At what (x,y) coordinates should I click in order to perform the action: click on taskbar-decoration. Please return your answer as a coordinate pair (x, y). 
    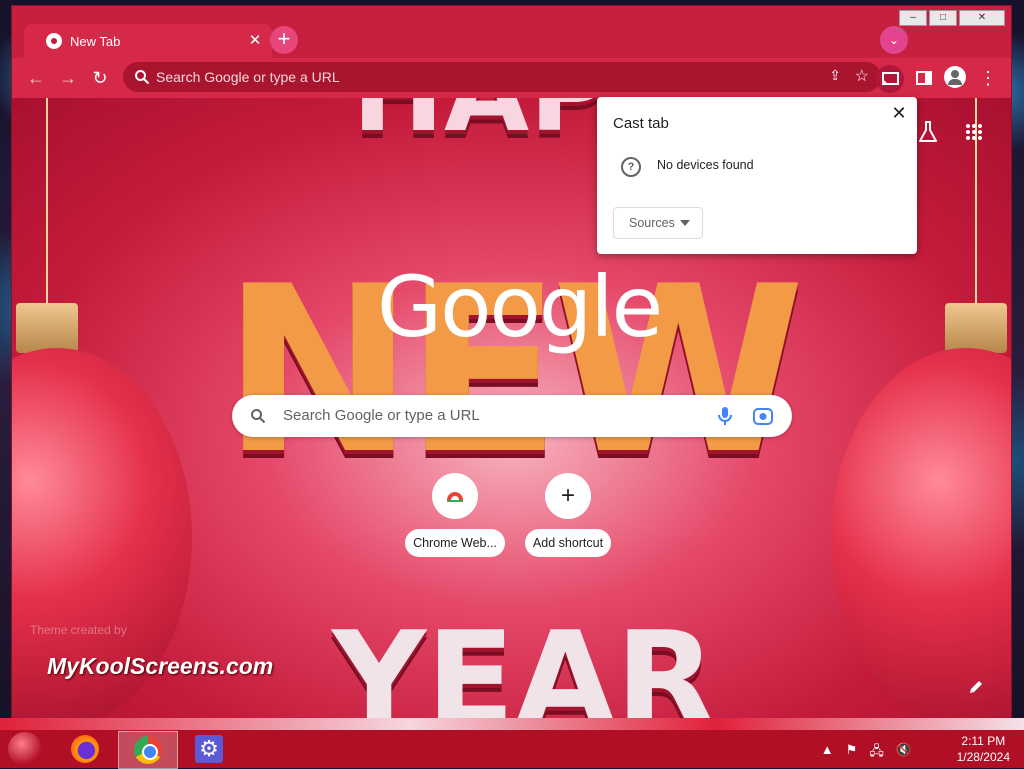
    Looking at the image, I should click on (512, 724).